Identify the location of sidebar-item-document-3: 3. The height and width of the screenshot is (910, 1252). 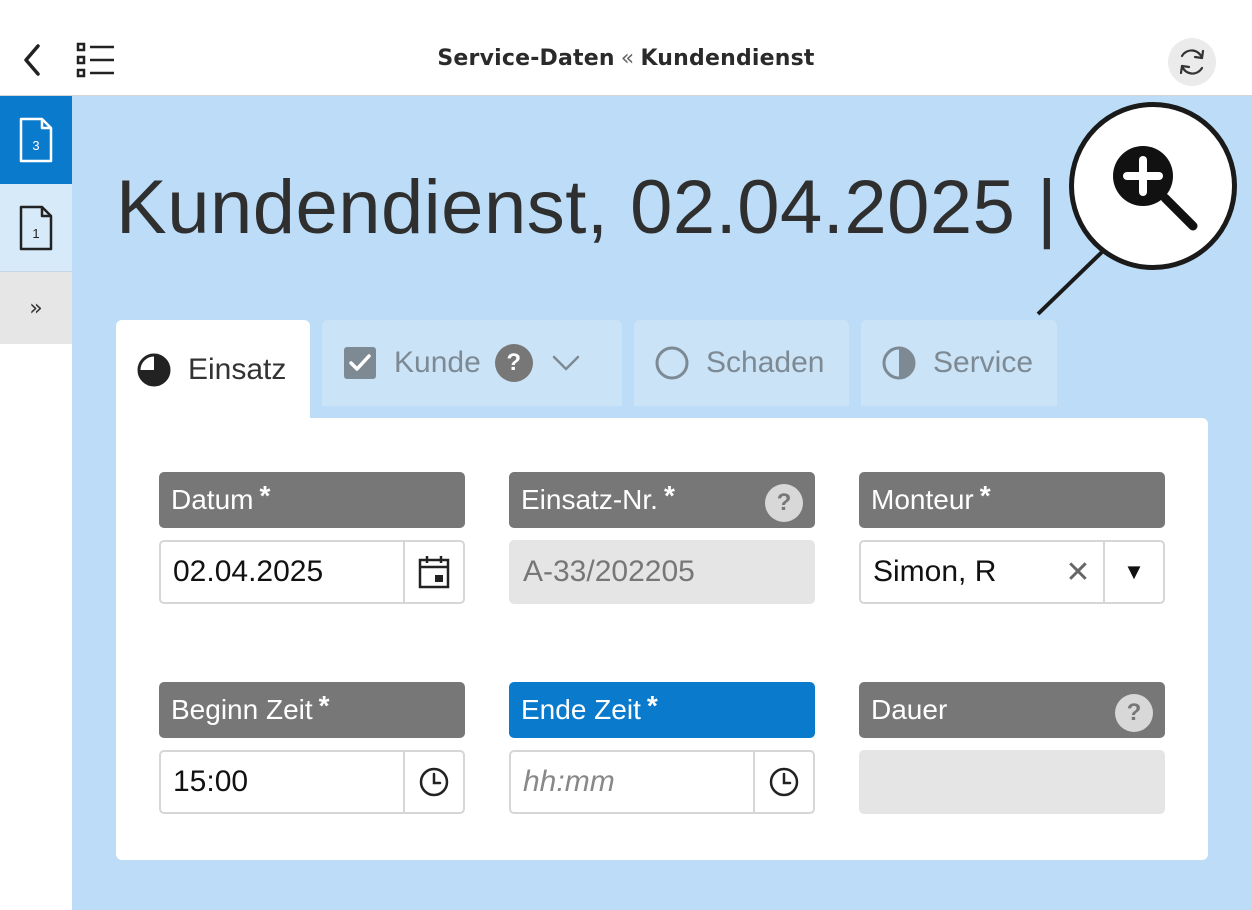
(36, 140).